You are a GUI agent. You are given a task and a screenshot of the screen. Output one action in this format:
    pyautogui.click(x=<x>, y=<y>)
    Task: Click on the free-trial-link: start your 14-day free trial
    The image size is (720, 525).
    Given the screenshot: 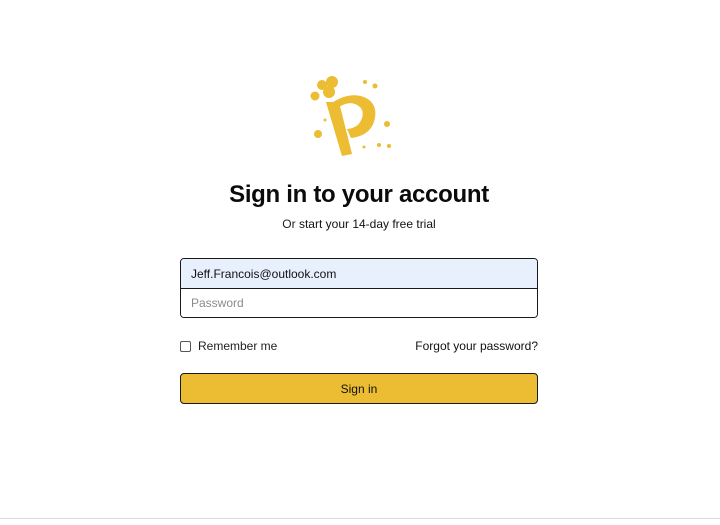 What is the action you would take?
    pyautogui.click(x=367, y=224)
    